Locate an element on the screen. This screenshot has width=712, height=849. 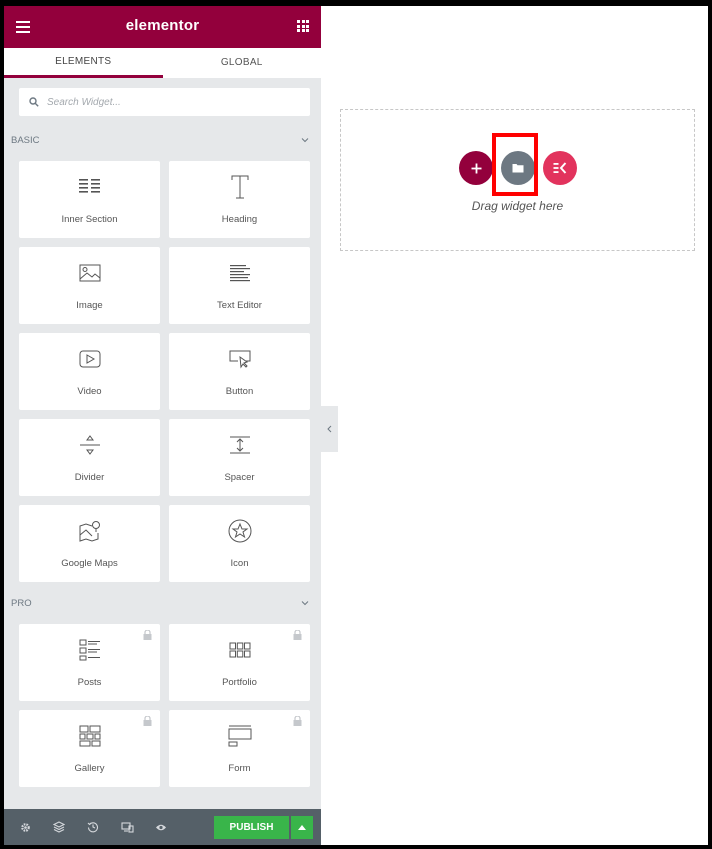
add-section-button is located at coordinates (476, 168).